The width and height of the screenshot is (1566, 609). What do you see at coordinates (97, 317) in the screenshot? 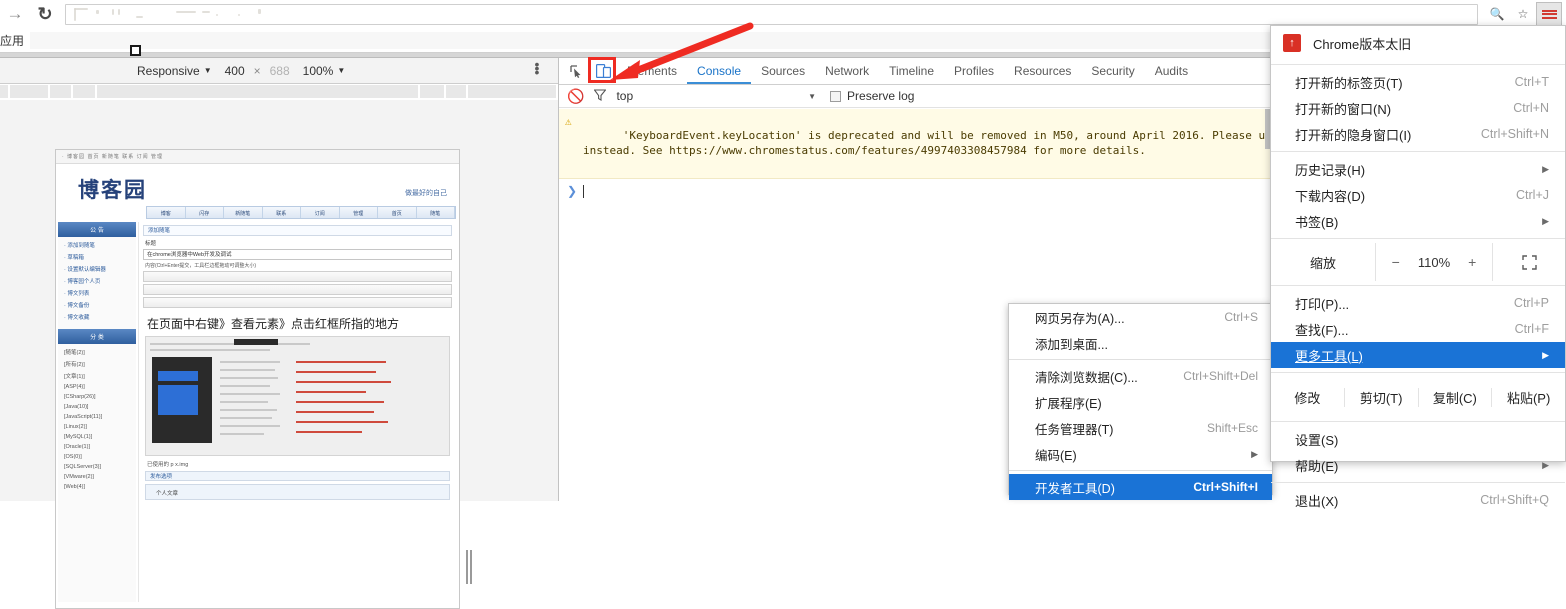
I see `sidebar-link: · 博文收藏` at bounding box center [97, 317].